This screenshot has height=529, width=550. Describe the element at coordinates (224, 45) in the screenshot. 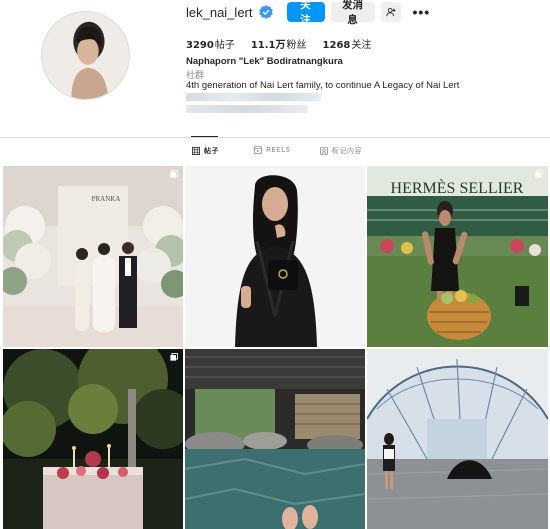

I see `posts-label: 帖子` at that location.